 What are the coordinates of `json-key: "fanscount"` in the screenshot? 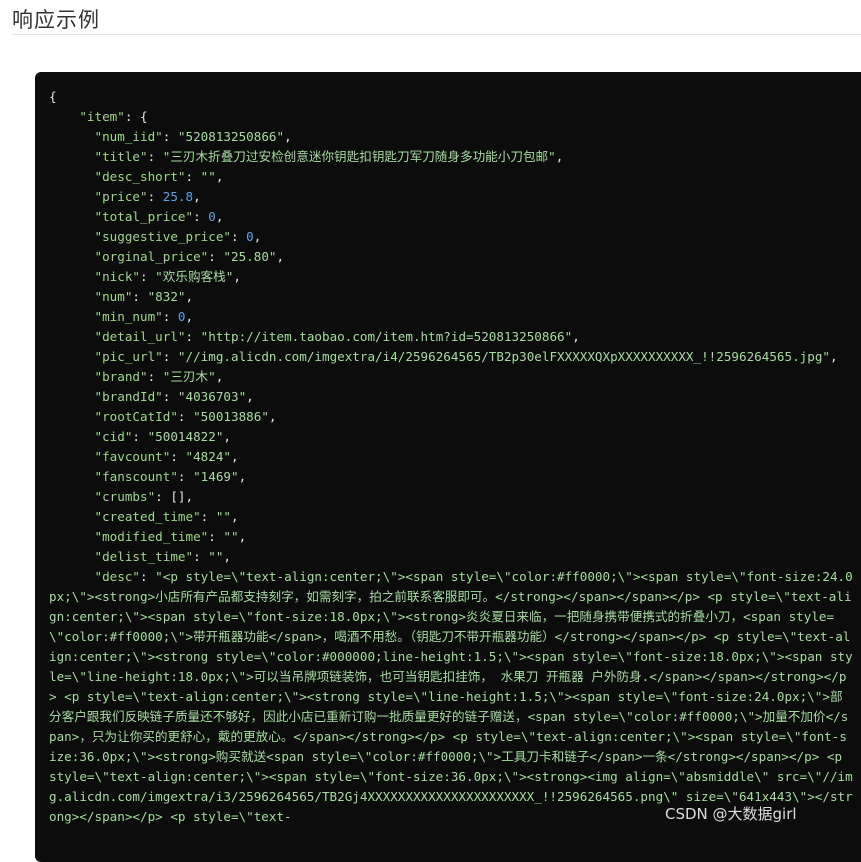 It's located at (136, 476).